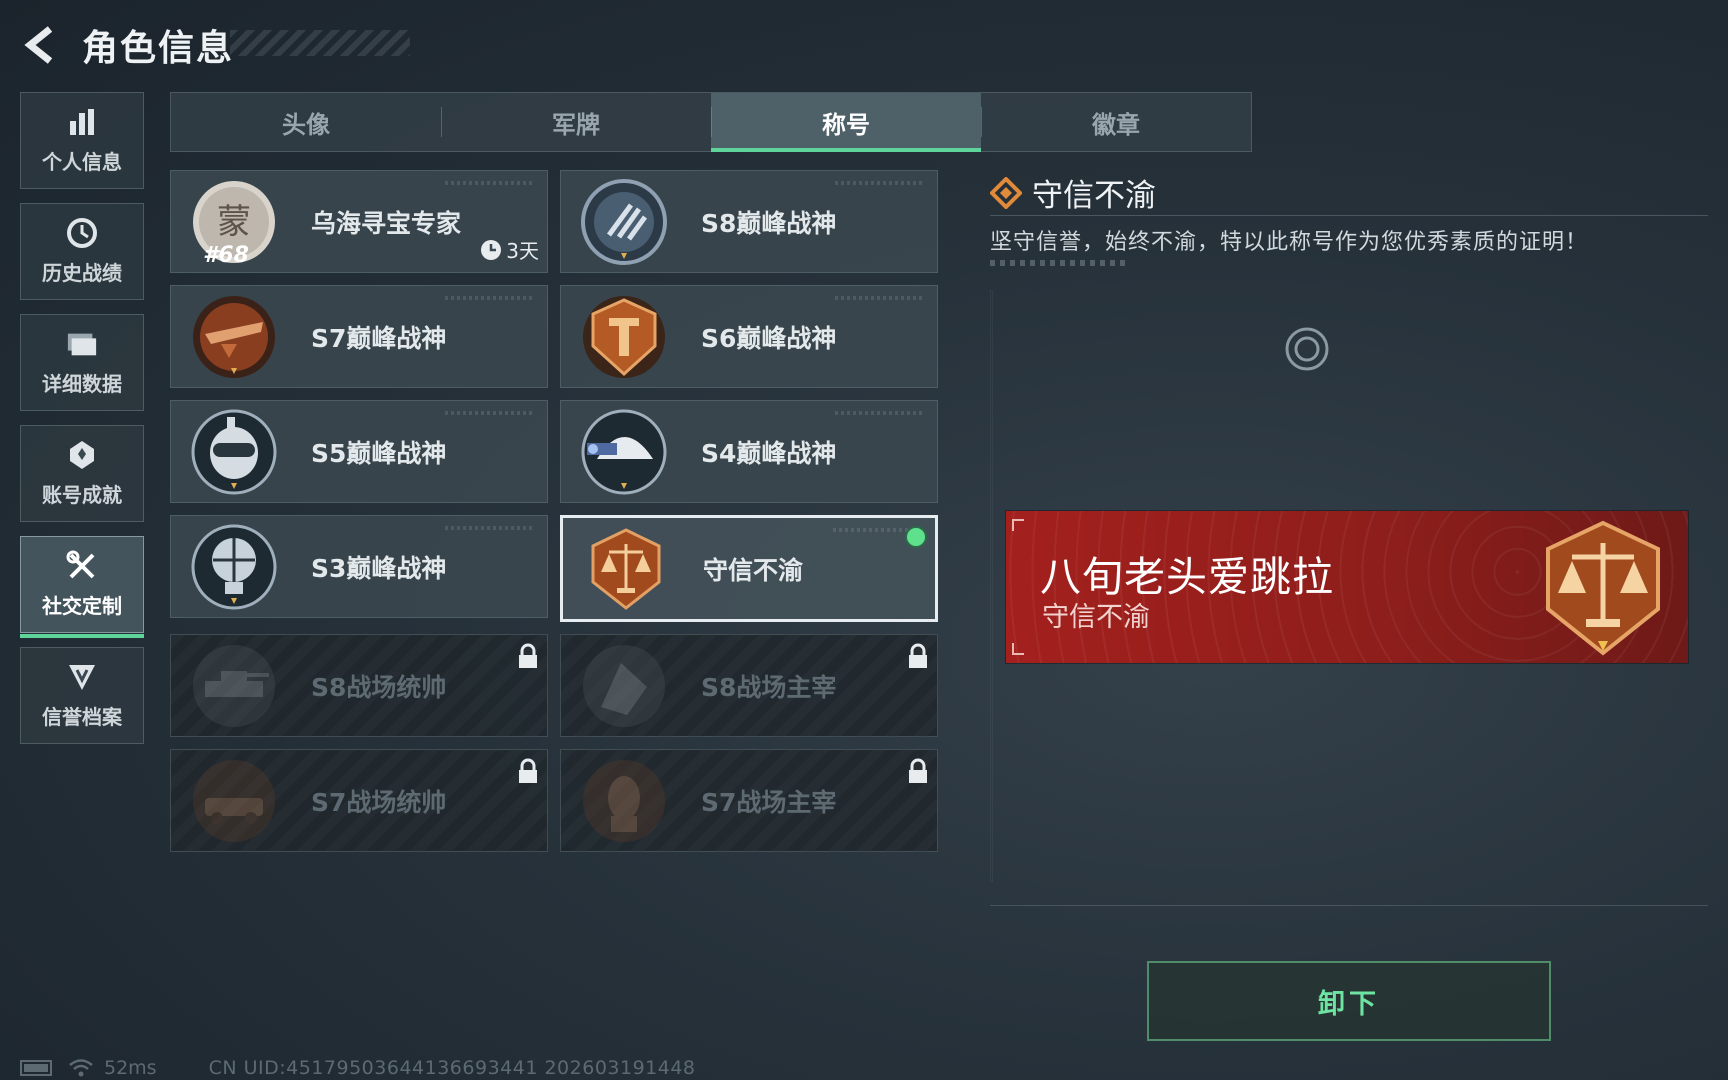  I want to click on banner-player-name: 八旬老头爱跳拉, so click(1187, 577).